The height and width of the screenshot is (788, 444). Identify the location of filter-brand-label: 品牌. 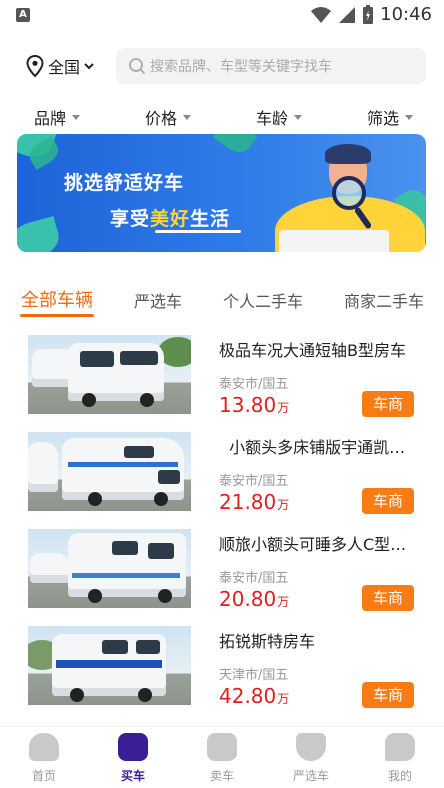
(50, 118).